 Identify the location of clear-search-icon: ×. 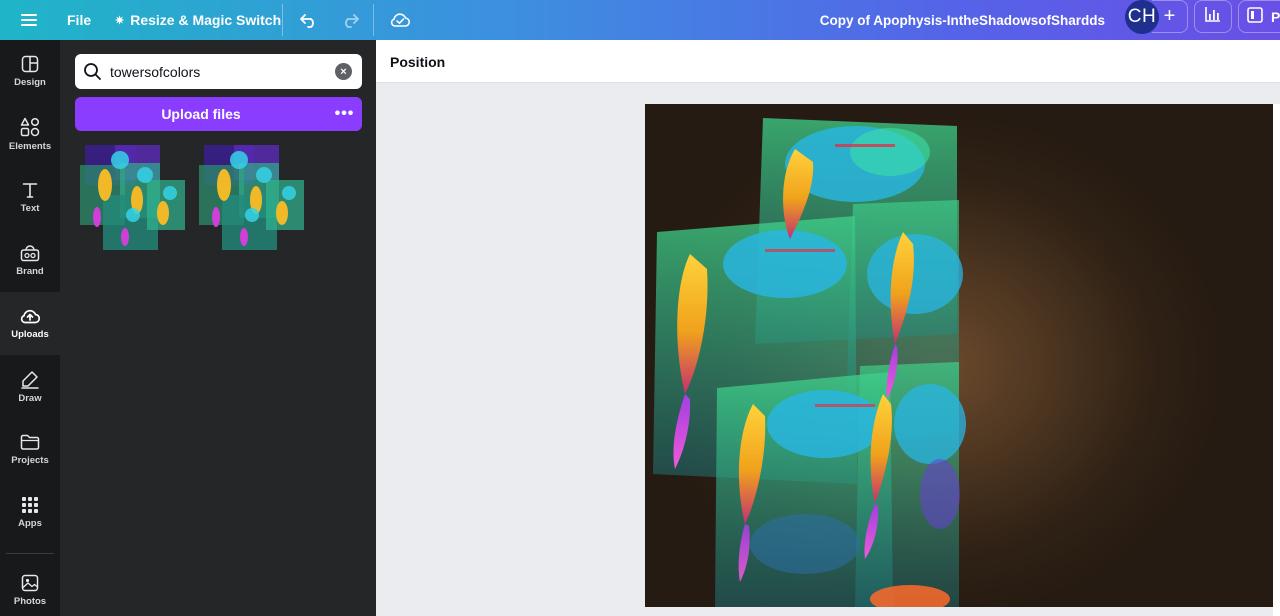
(343, 71).